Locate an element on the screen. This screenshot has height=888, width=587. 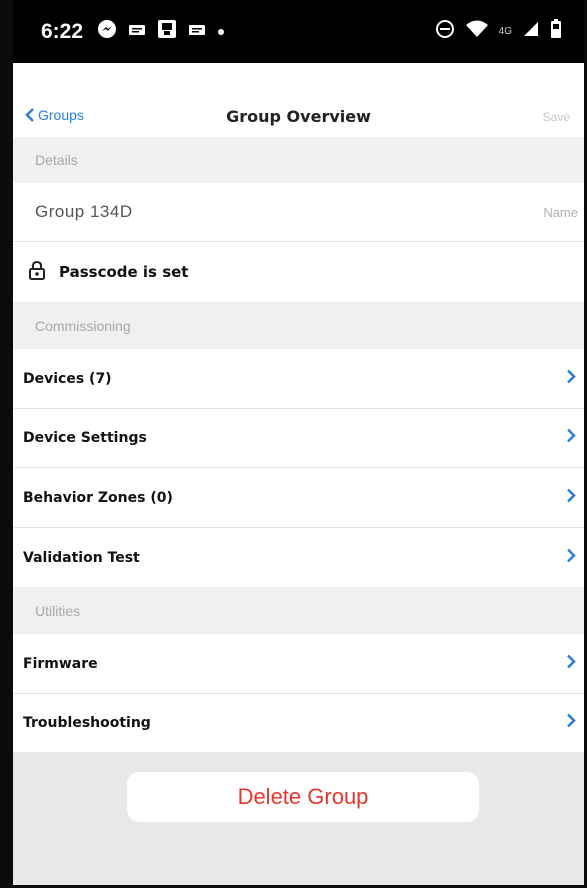
bottom-area: Delete Group is located at coordinates (298, 818).